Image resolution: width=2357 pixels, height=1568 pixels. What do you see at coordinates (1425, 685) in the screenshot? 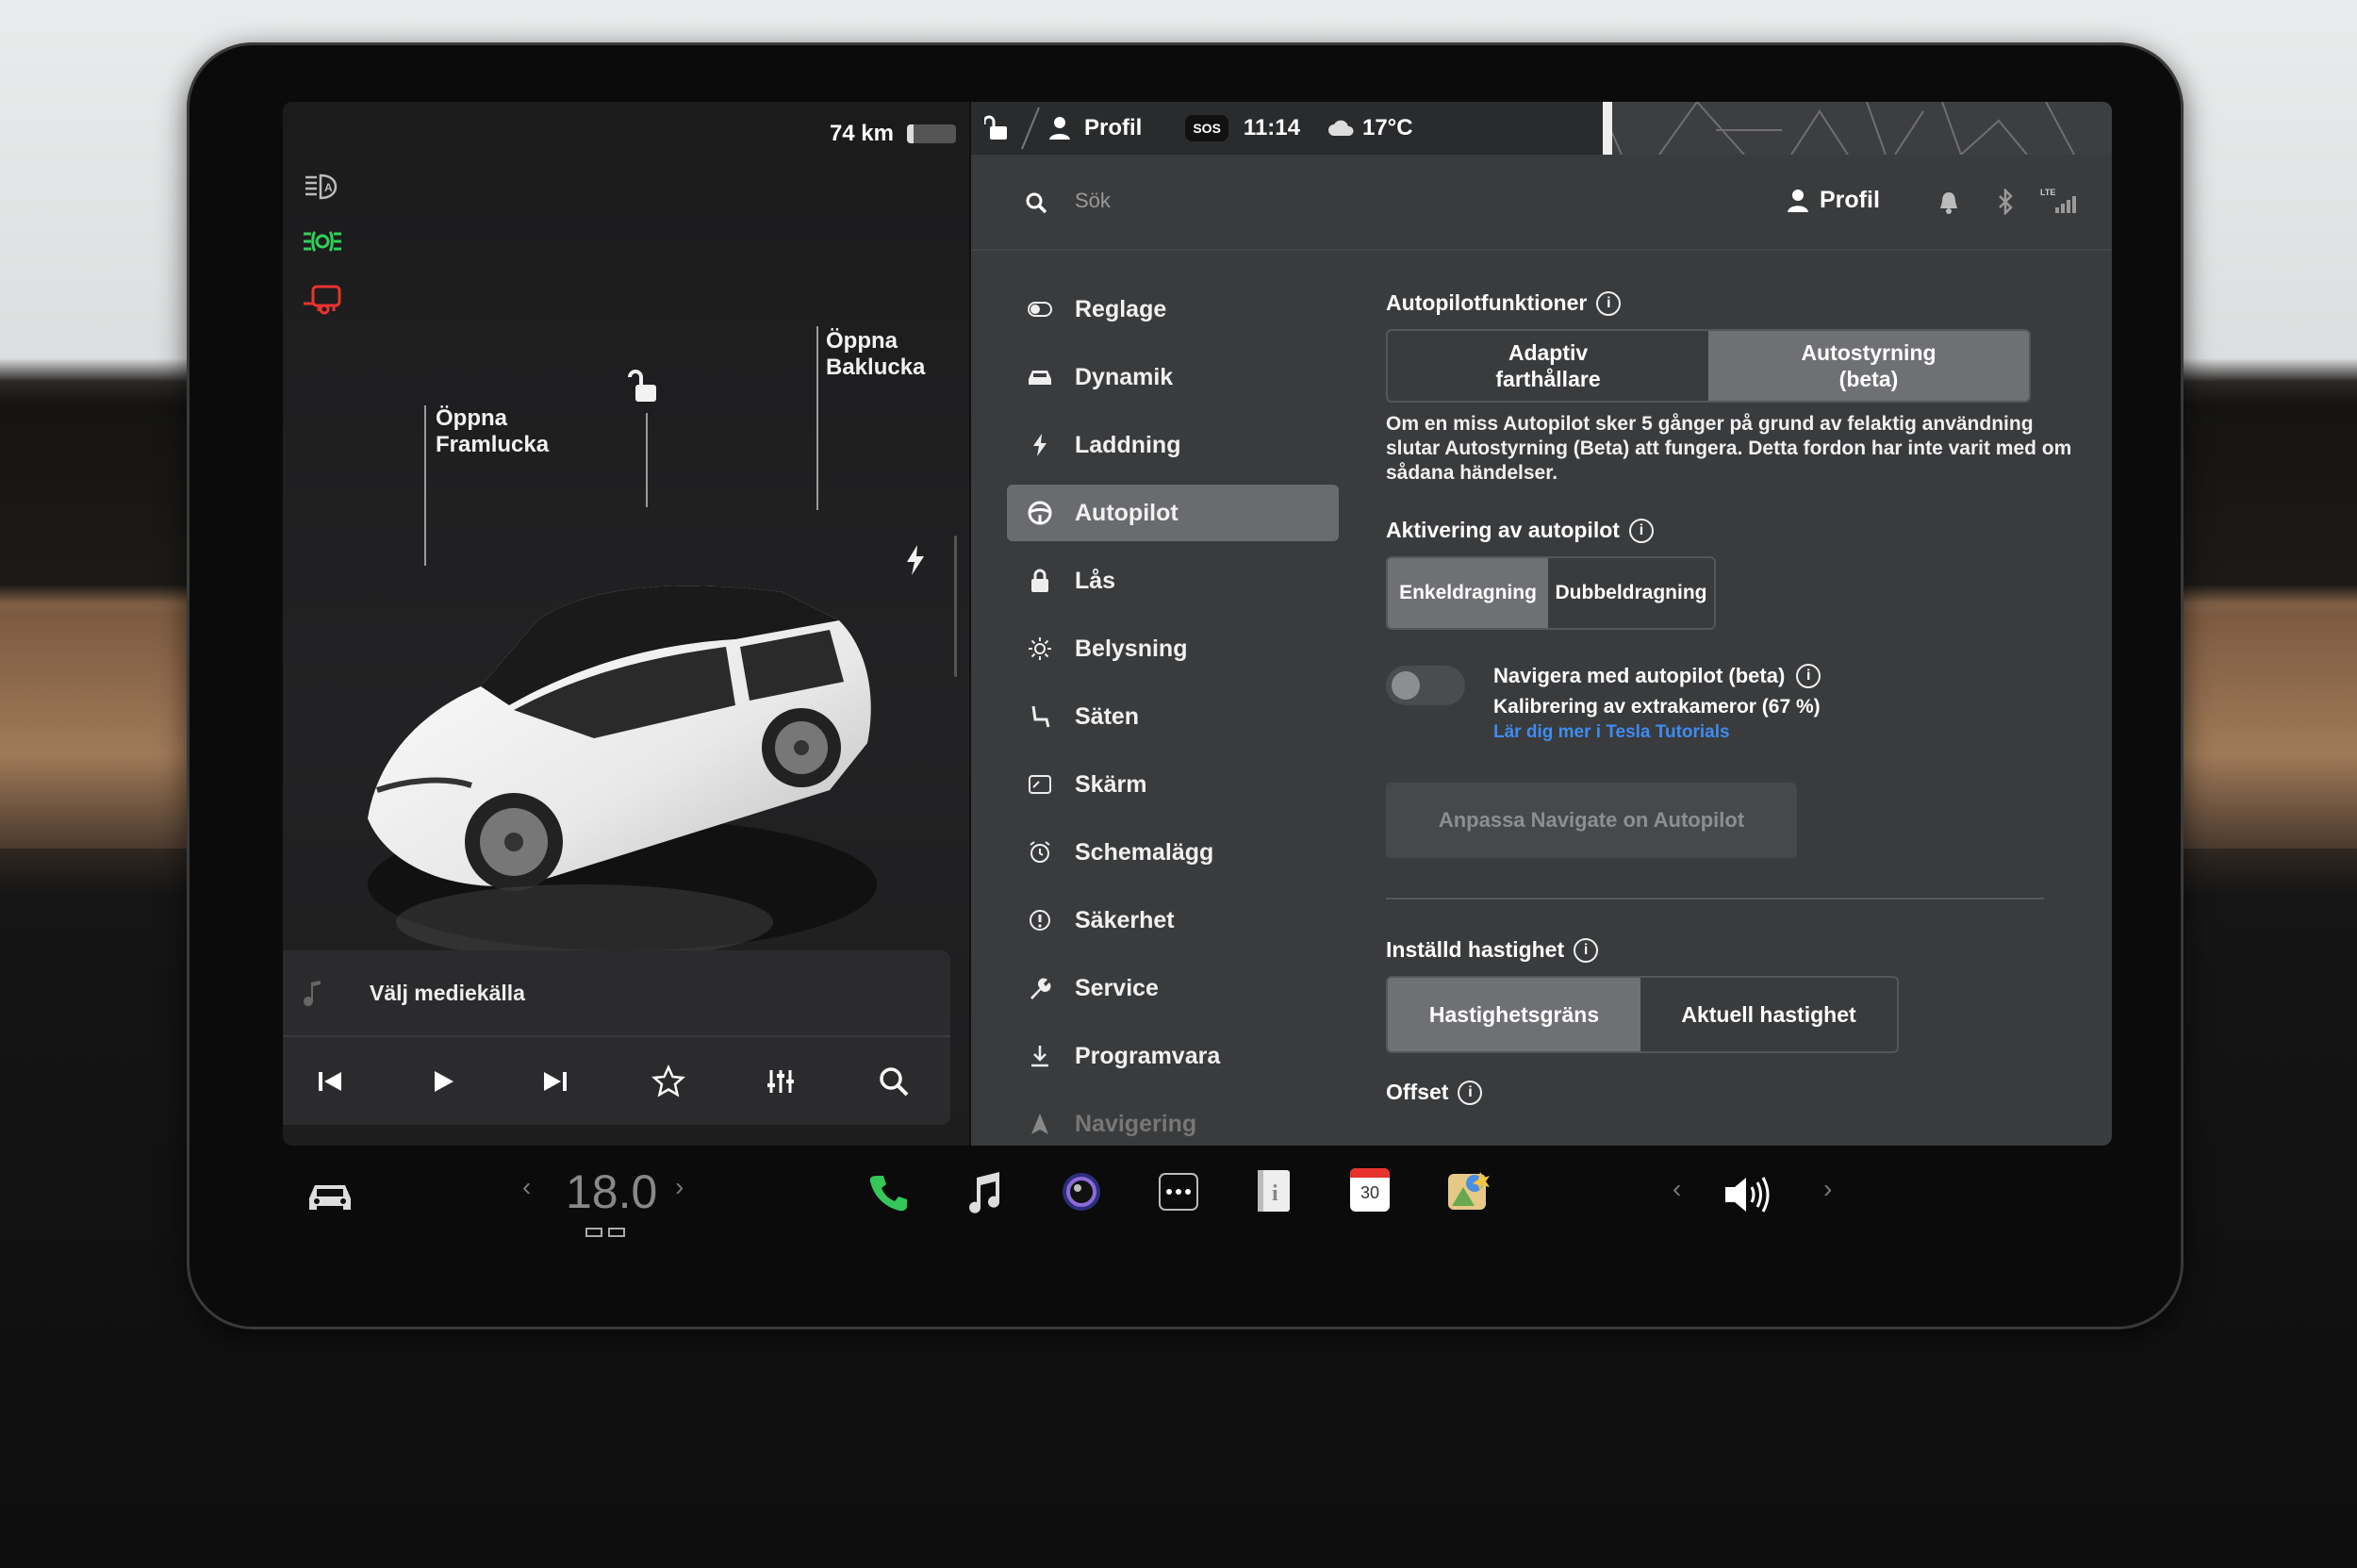
I see `nav-autopilot-toggle` at bounding box center [1425, 685].